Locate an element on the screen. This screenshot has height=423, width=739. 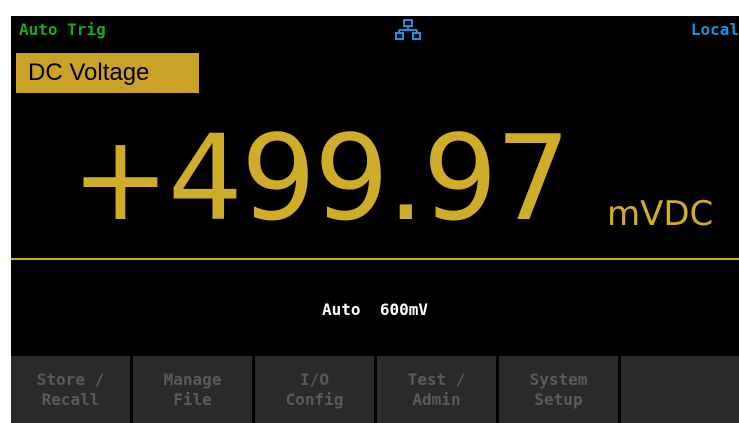
softkey-label: I/O is located at coordinates (314, 379).